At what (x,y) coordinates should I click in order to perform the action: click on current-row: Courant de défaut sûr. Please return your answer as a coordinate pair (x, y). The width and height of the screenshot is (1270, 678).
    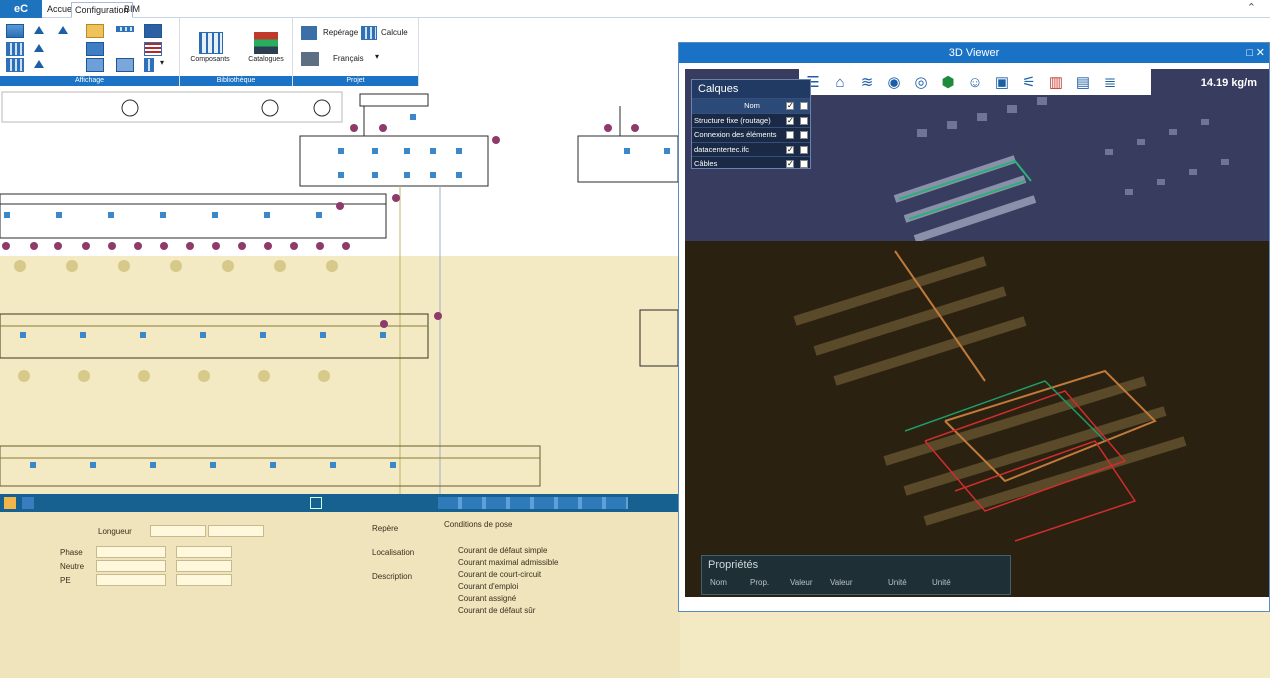
    Looking at the image, I should click on (497, 610).